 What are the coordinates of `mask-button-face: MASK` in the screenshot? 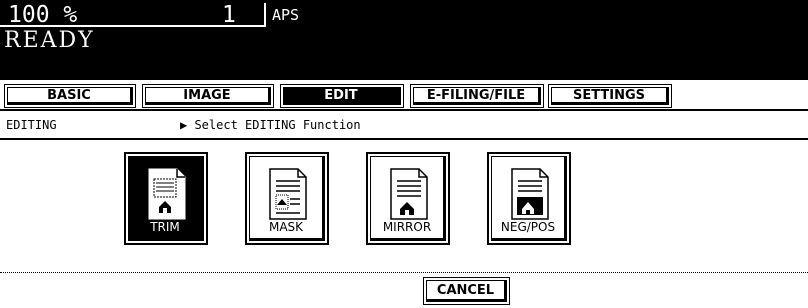 It's located at (287, 198).